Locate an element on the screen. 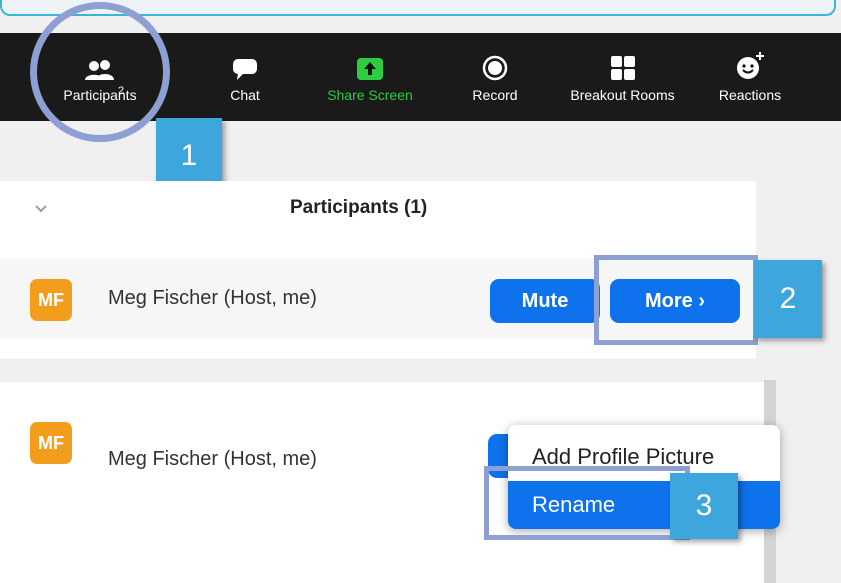 The width and height of the screenshot is (841, 583). breakout-rooms-label: Breakout Rooms is located at coordinates (622, 95).